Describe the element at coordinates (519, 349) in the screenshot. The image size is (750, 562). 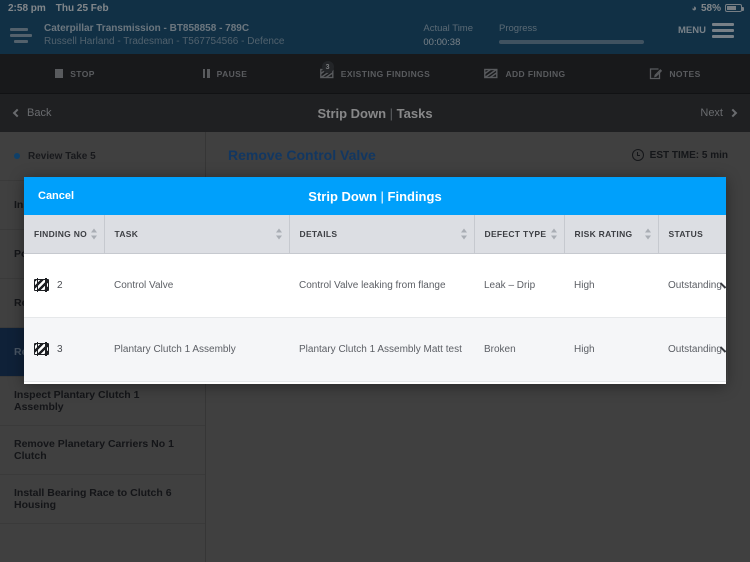
I see `cell-defect-type: Broken` at that location.